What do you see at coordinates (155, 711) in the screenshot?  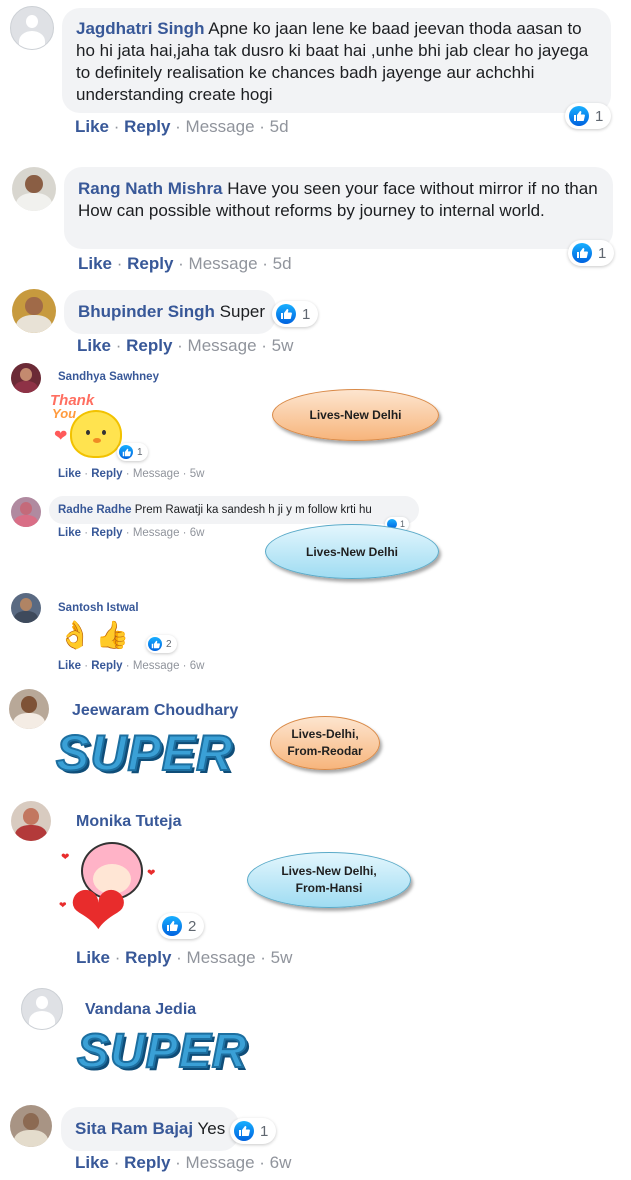 I see `commenter-name: Jeewaram Choudhary` at bounding box center [155, 711].